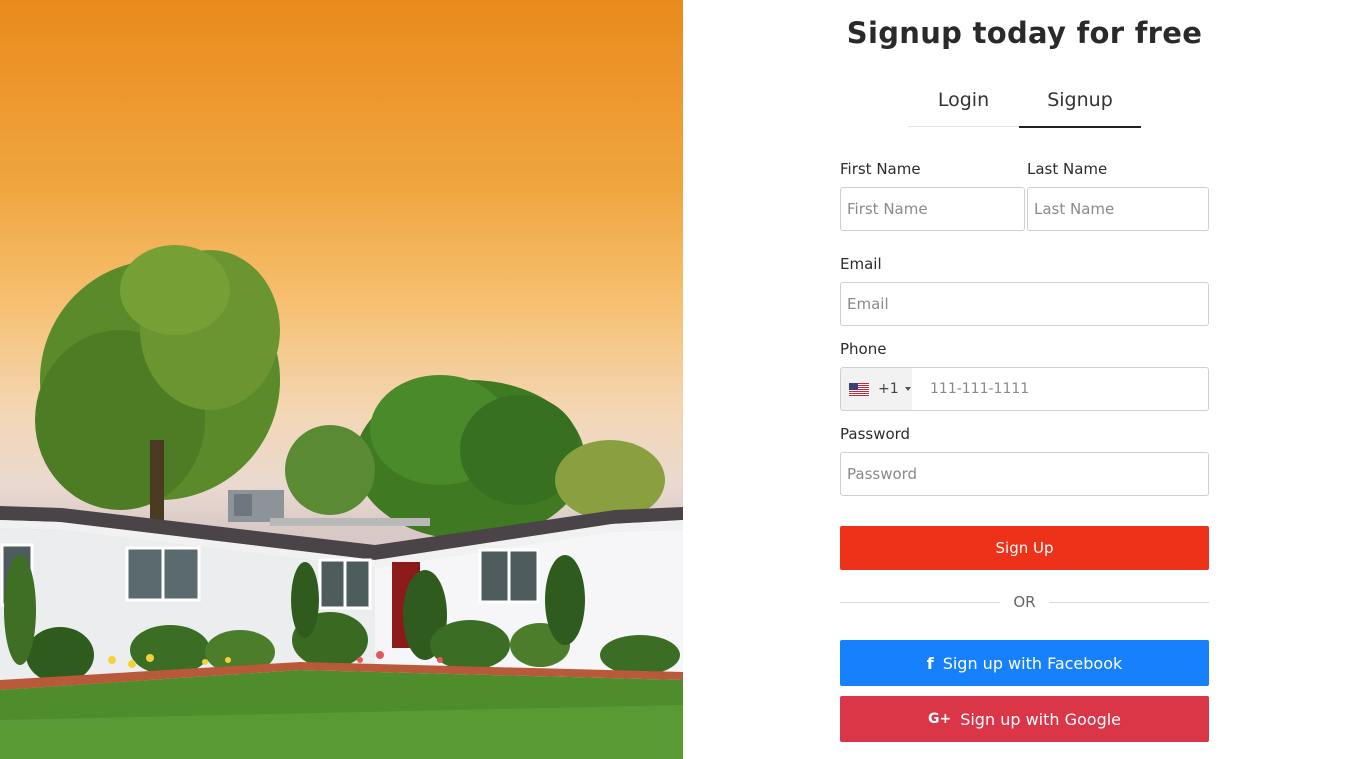 The height and width of the screenshot is (759, 1366). Describe the element at coordinates (1024, 304) in the screenshot. I see `email-input` at that location.